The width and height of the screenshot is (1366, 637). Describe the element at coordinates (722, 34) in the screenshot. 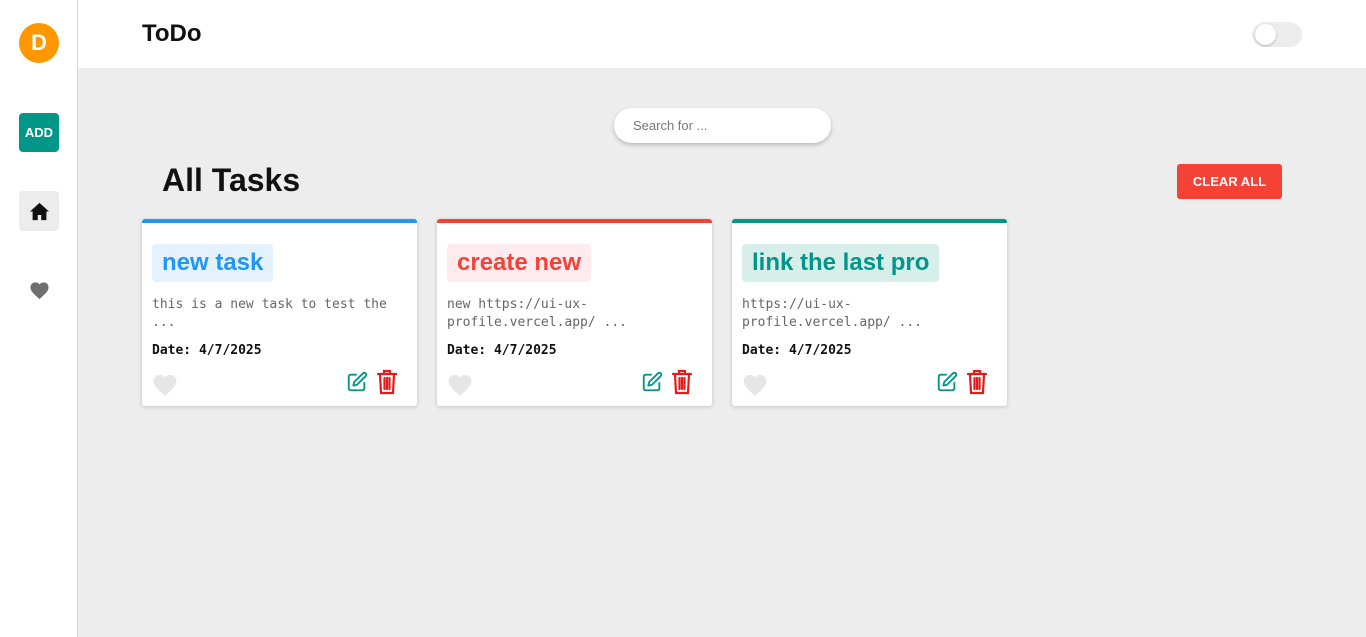

I see `top-bar: ToDo` at that location.